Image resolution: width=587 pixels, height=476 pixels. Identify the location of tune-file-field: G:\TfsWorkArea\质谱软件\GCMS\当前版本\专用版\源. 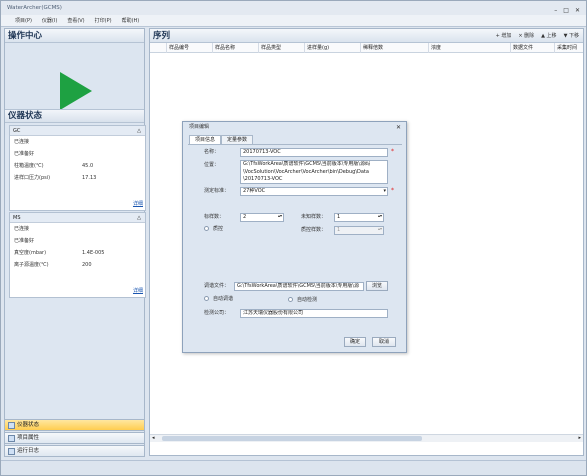
(299, 286).